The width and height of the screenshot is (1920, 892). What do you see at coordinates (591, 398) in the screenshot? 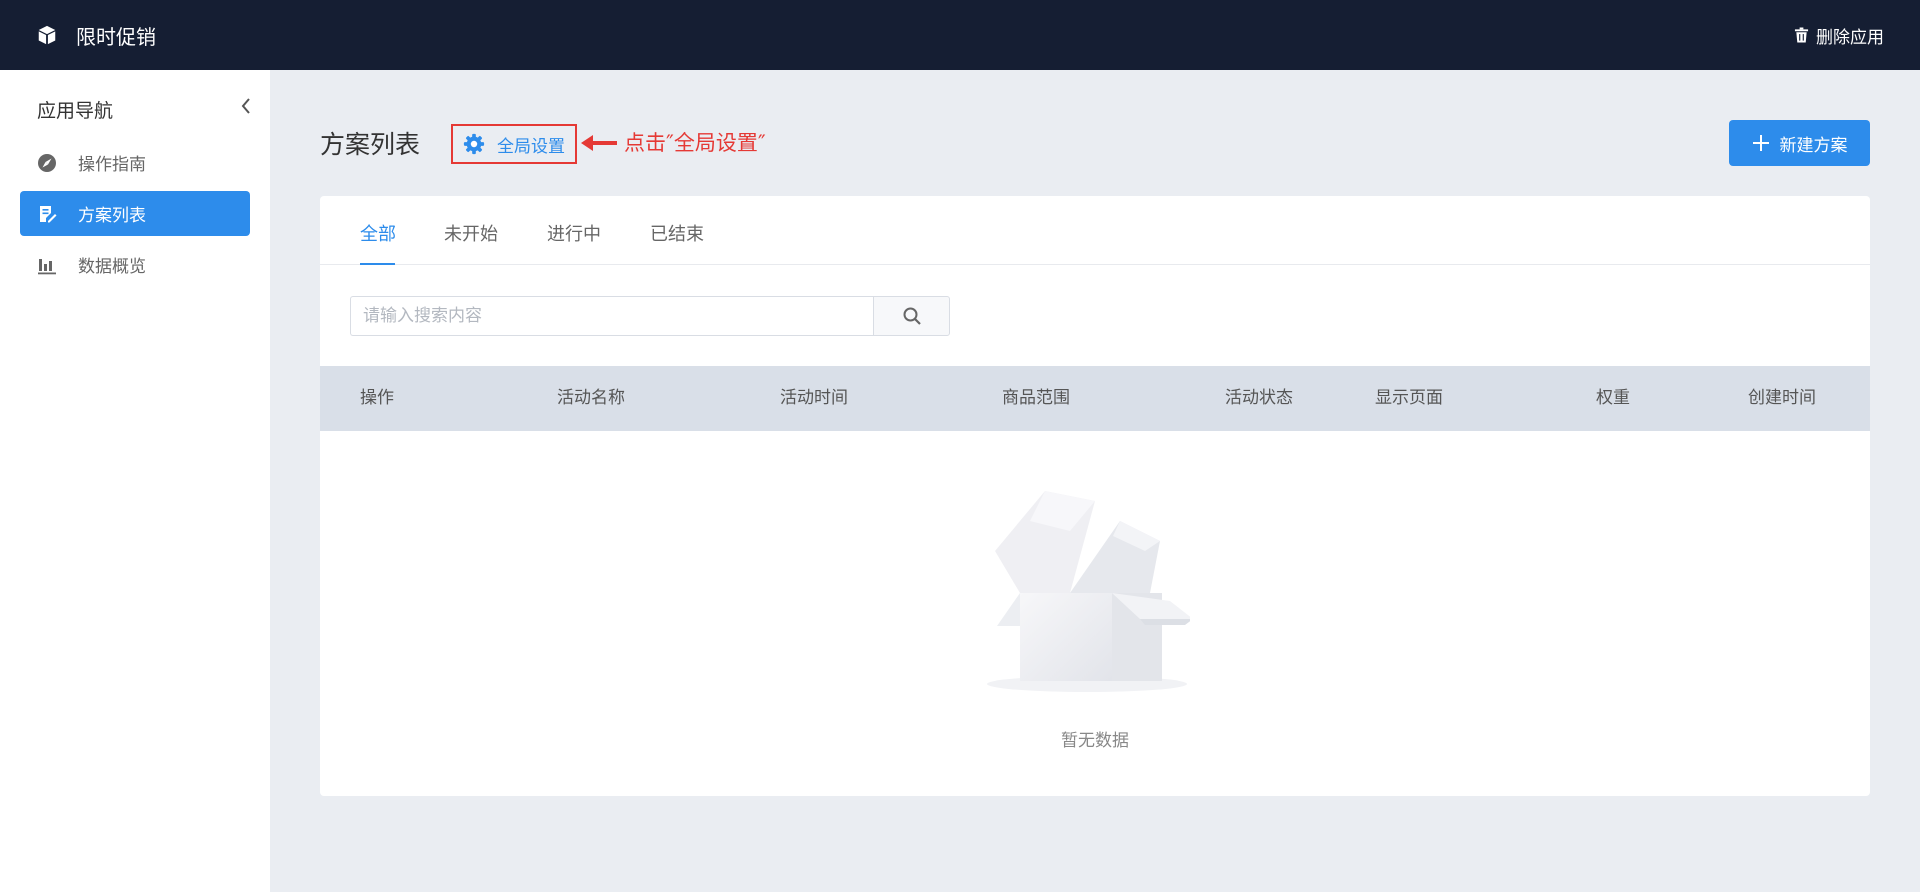
I see `column-header-activity-name: 活动名称` at bounding box center [591, 398].